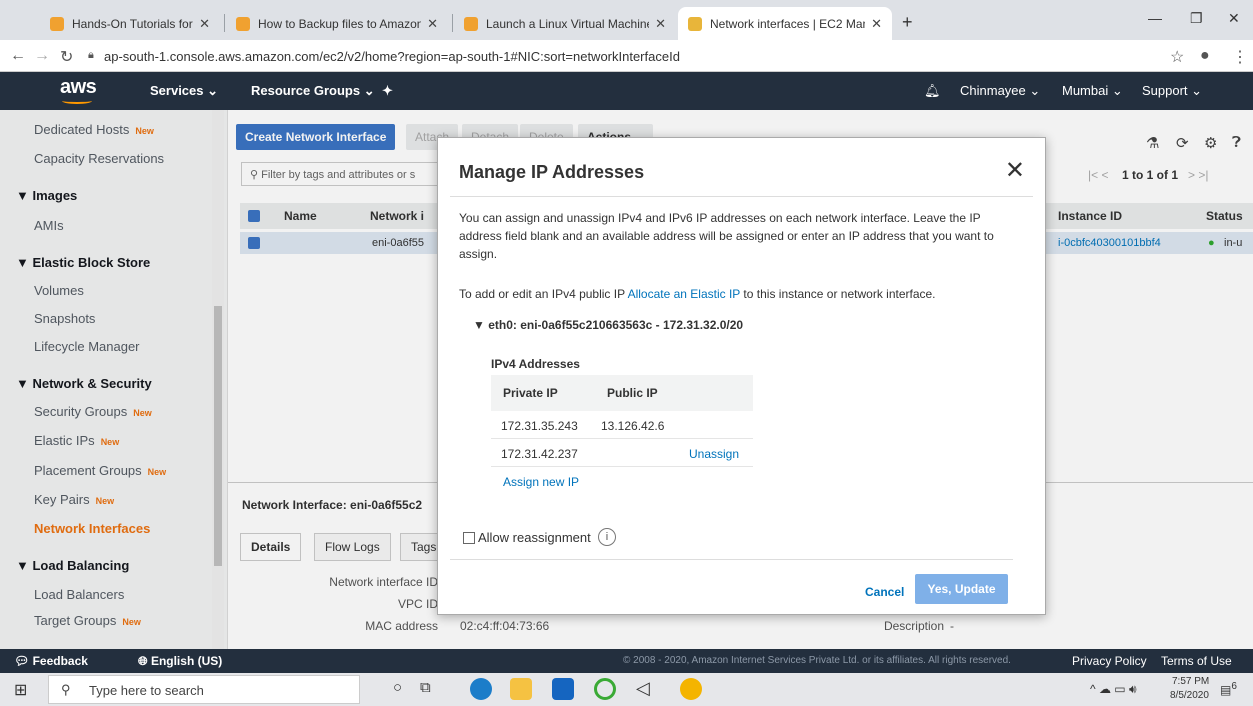  I want to click on ip-row: 172.31.35.243 13.126.42.6, so click(622, 425).